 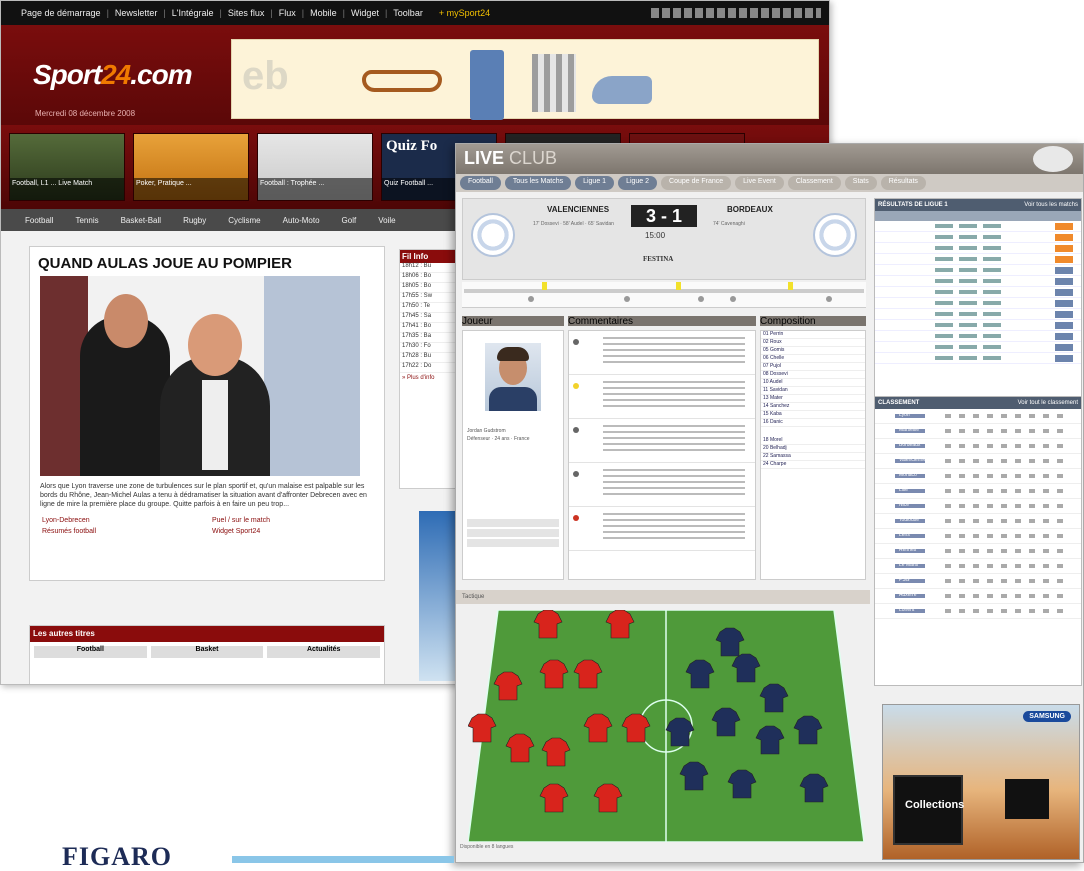 I want to click on results-tabs, so click(x=978, y=216).